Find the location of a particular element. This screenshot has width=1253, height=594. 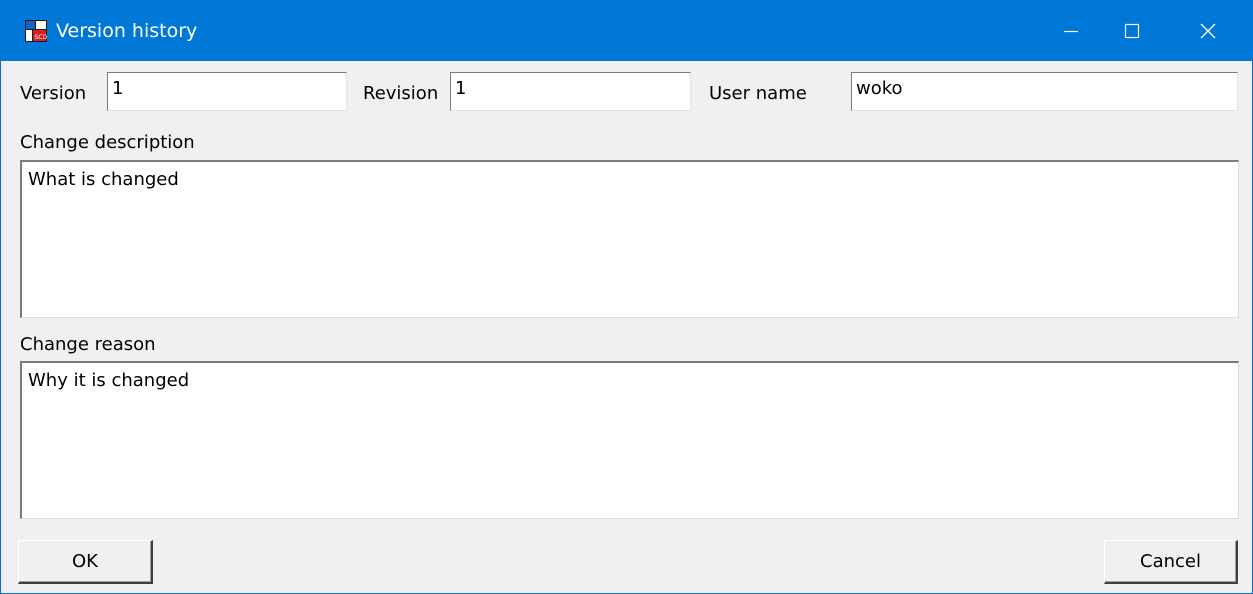

close-icon is located at coordinates (1208, 30).